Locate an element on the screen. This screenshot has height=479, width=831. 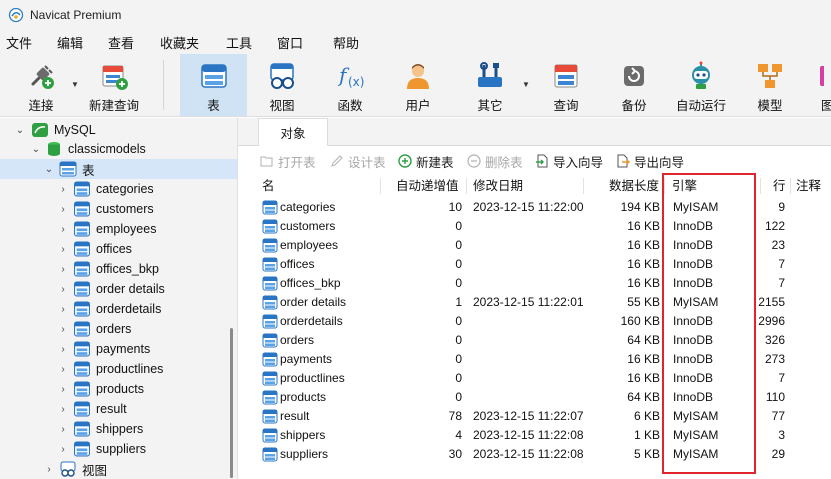
connect-button: 连接 ▼ is located at coordinates (46, 85).